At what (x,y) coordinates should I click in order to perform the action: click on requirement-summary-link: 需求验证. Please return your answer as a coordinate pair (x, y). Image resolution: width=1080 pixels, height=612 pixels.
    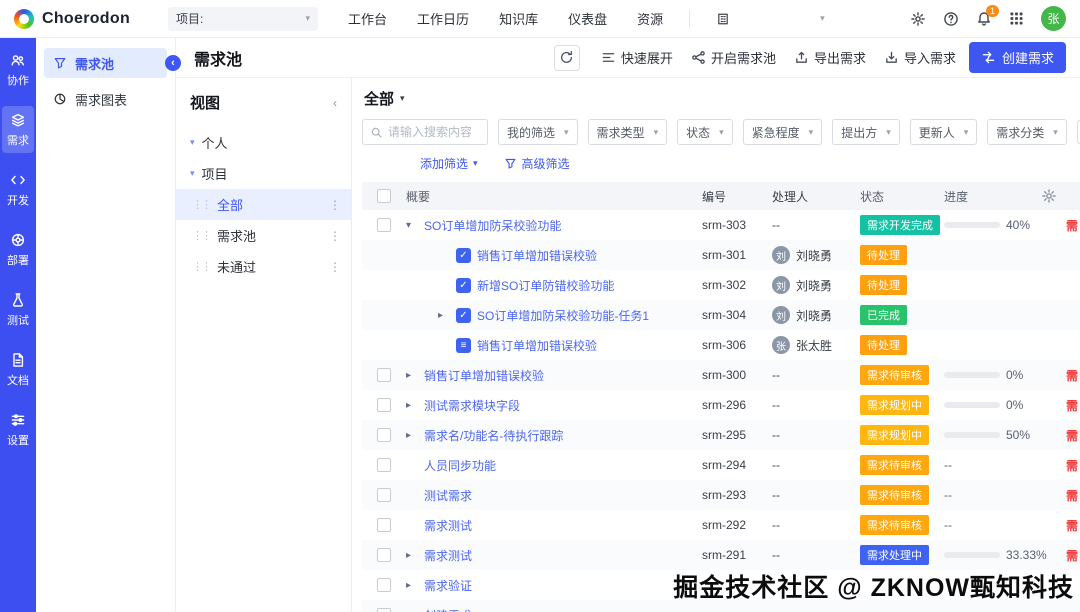
    Looking at the image, I should click on (448, 585).